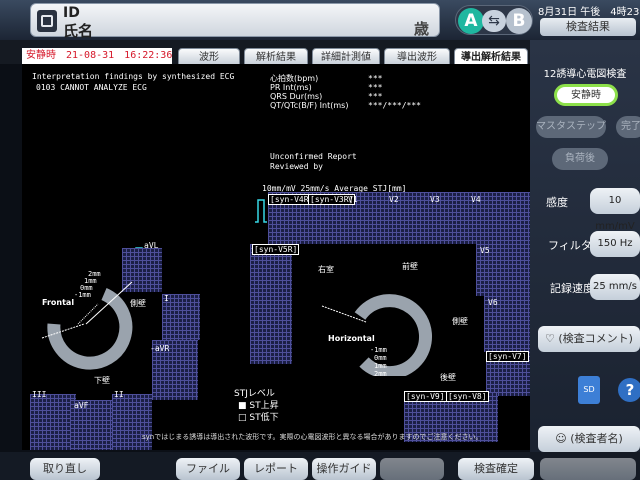  I want to click on help-icon: ?, so click(629, 390).